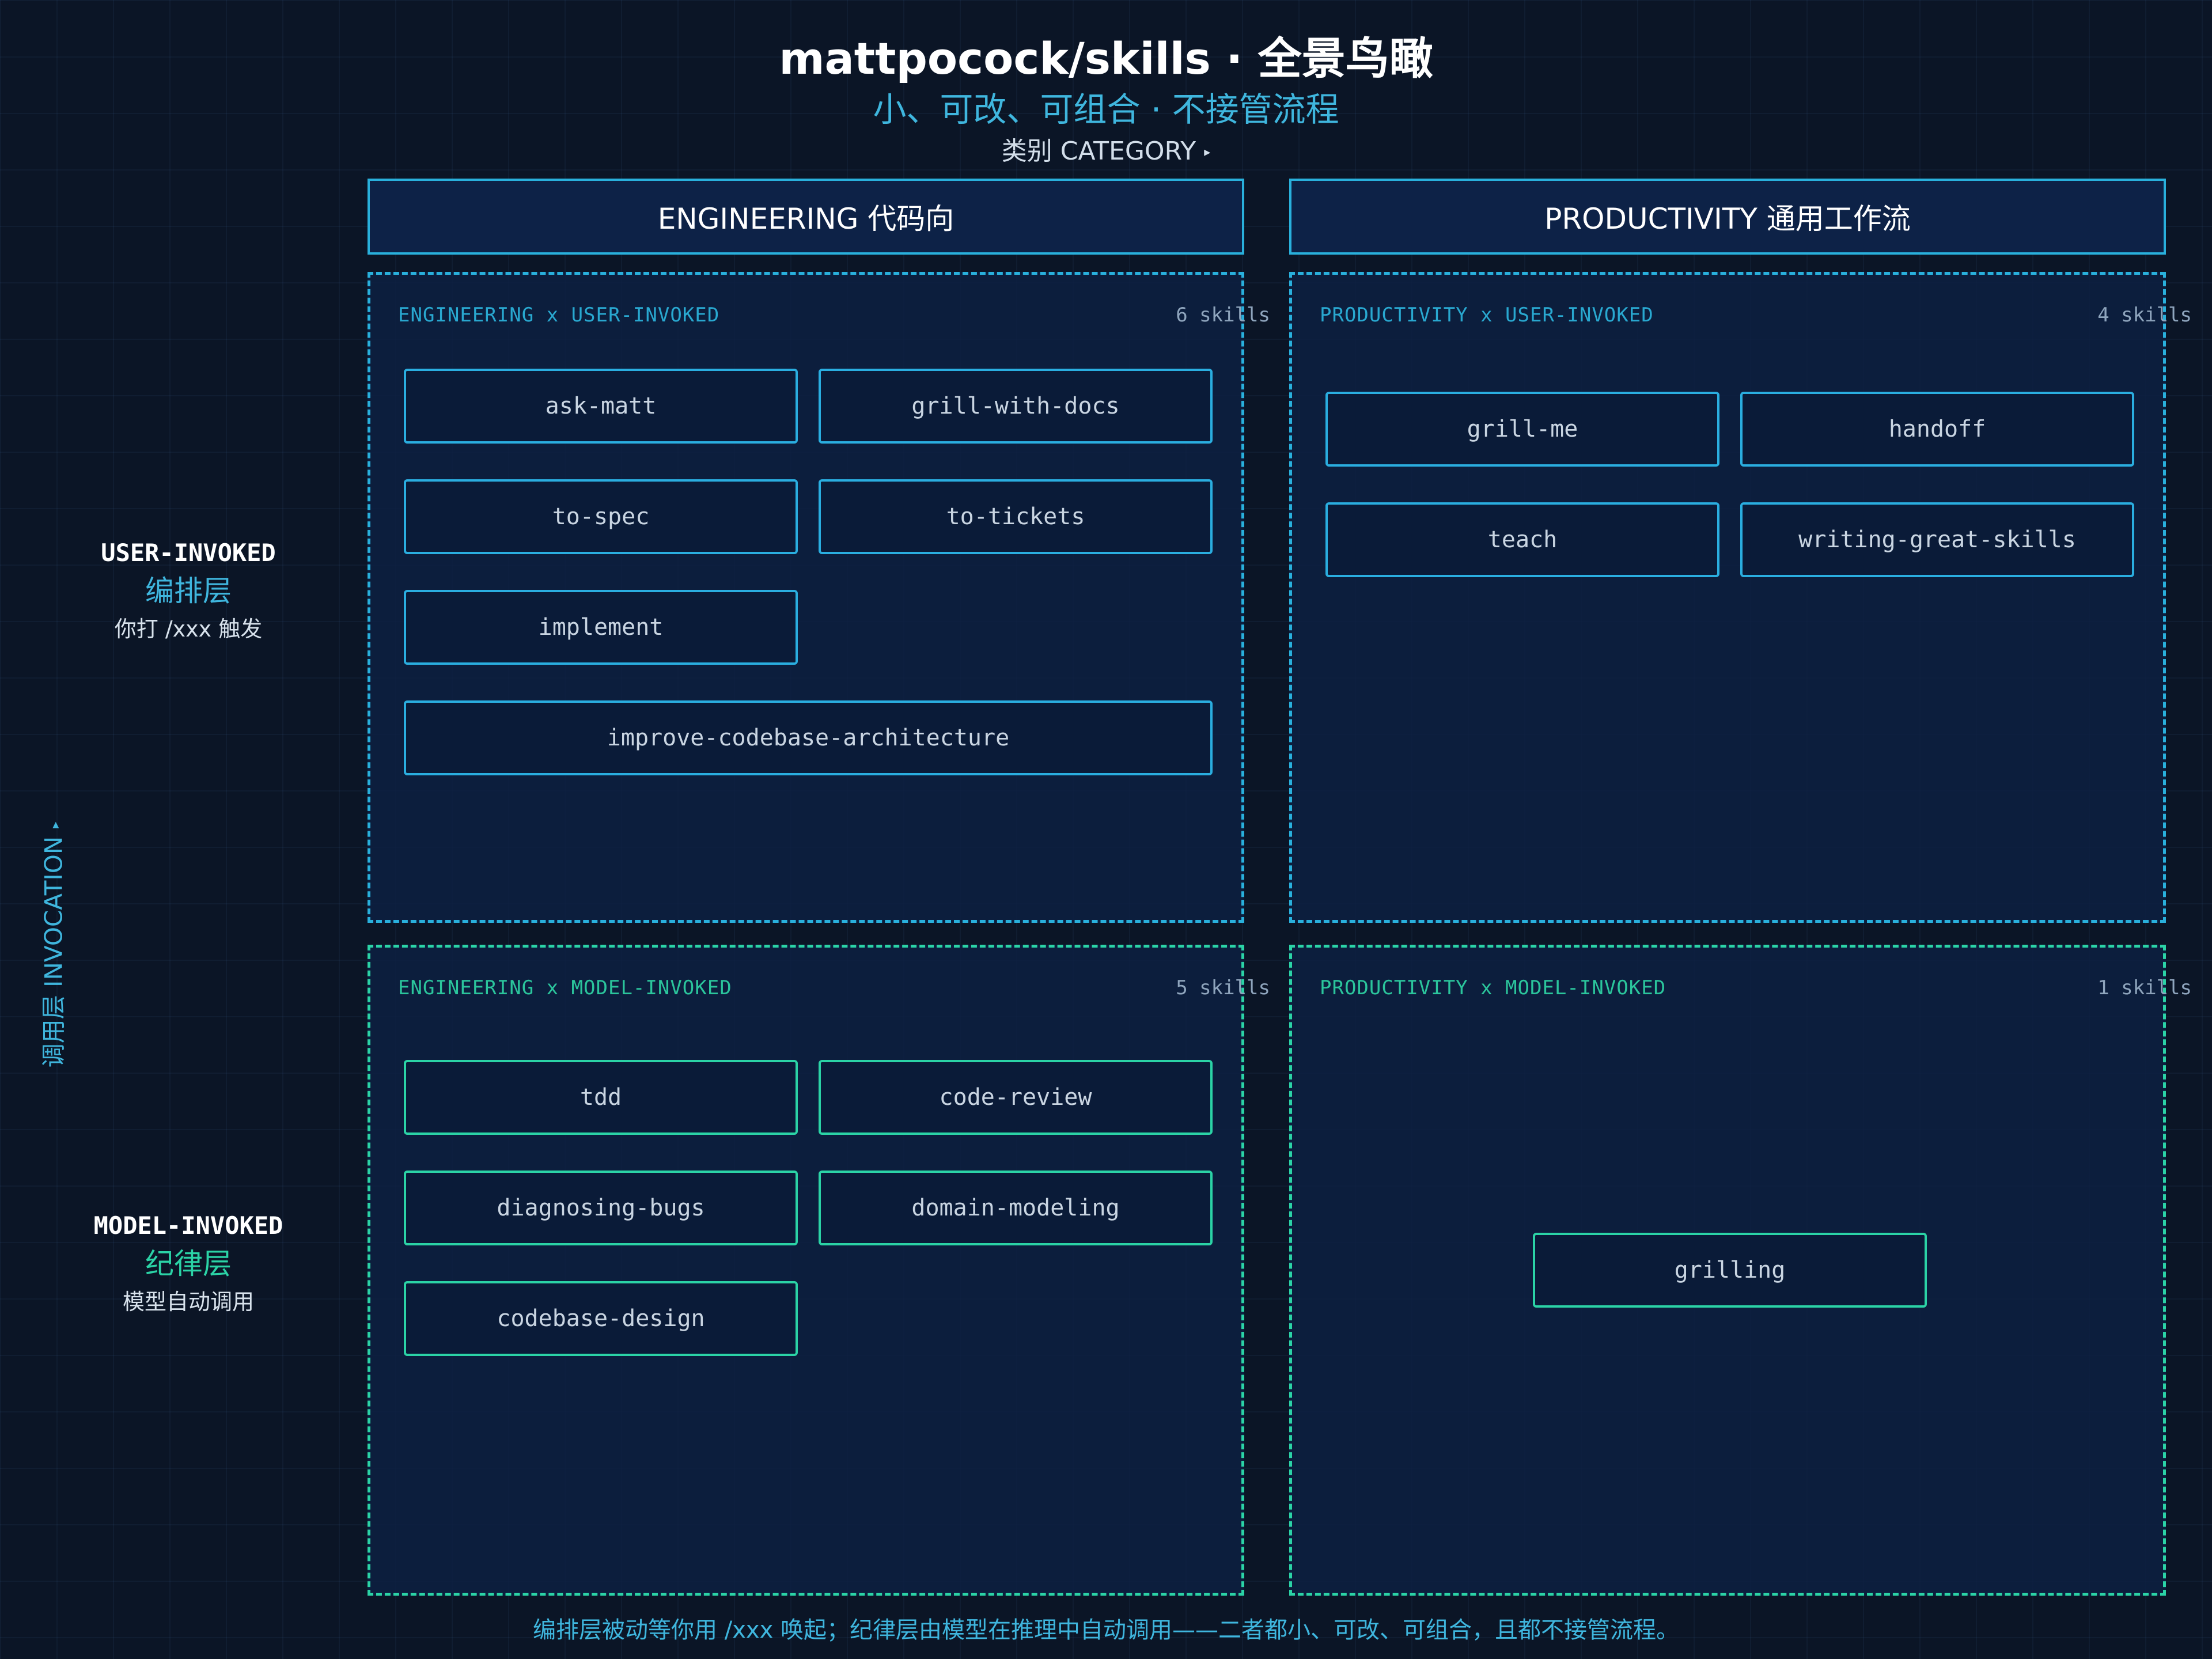 This screenshot has height=1659, width=2212. What do you see at coordinates (1522, 429) in the screenshot?
I see `skill-card-grill-me: grill-me` at bounding box center [1522, 429].